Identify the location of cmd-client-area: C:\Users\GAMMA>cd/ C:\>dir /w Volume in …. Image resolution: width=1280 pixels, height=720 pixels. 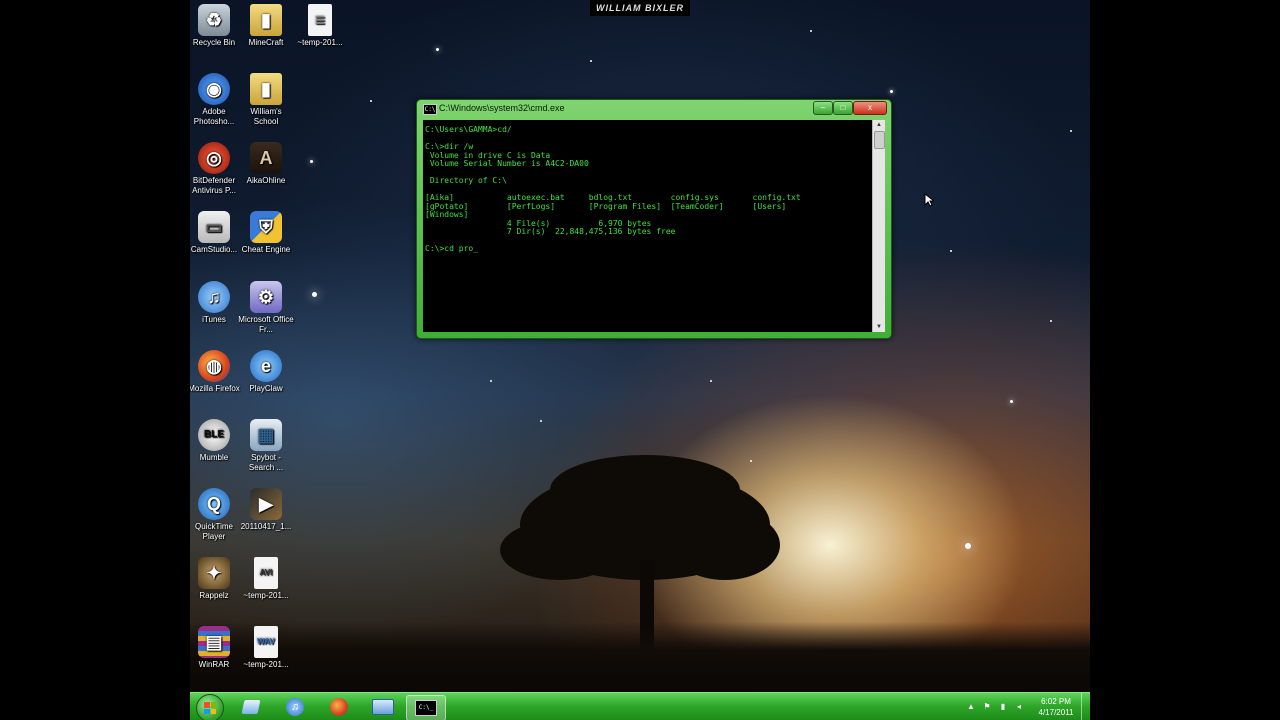
(654, 226).